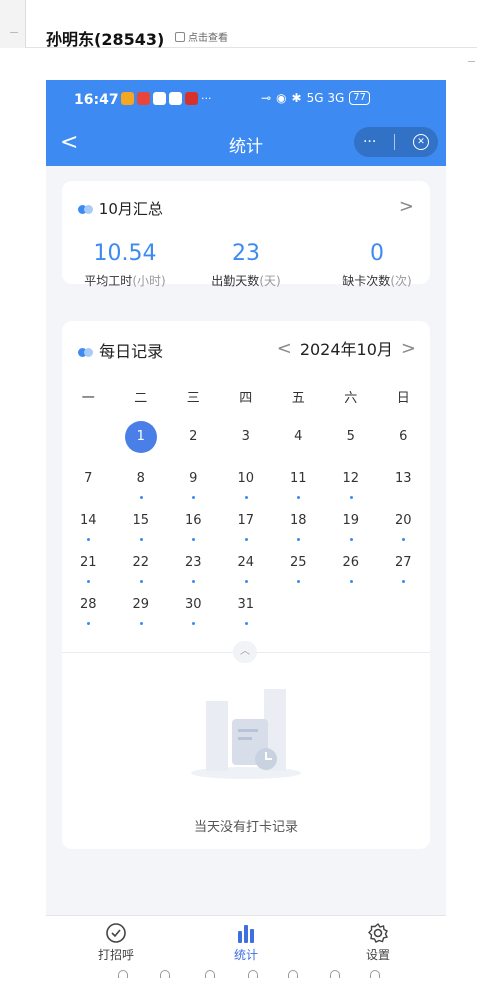  I want to click on stat-attendance-days: 23 出勤天数(天), so click(246, 265).